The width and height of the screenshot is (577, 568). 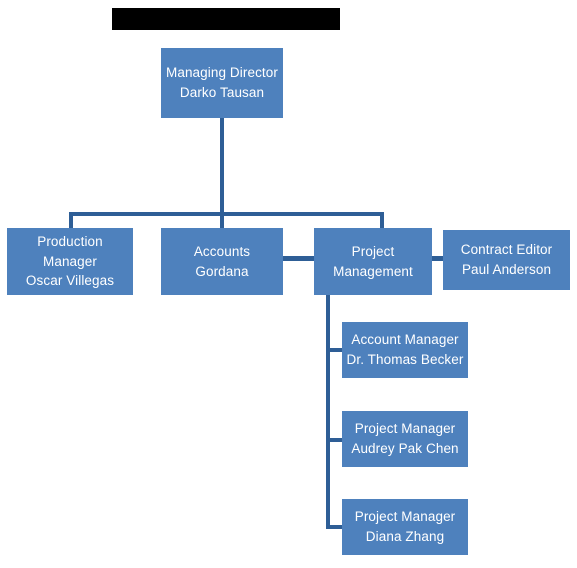 I want to click on node-name: Gordana, so click(x=222, y=271).